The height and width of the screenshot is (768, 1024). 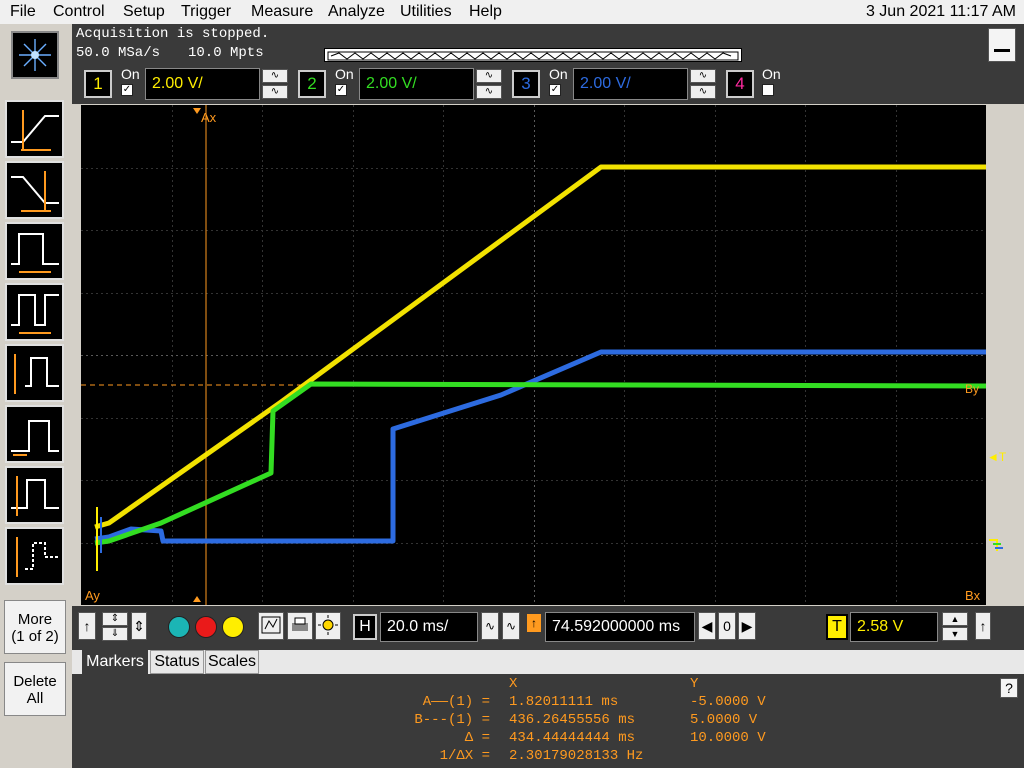 I want to click on brand-logo, so click(x=35, y=55).